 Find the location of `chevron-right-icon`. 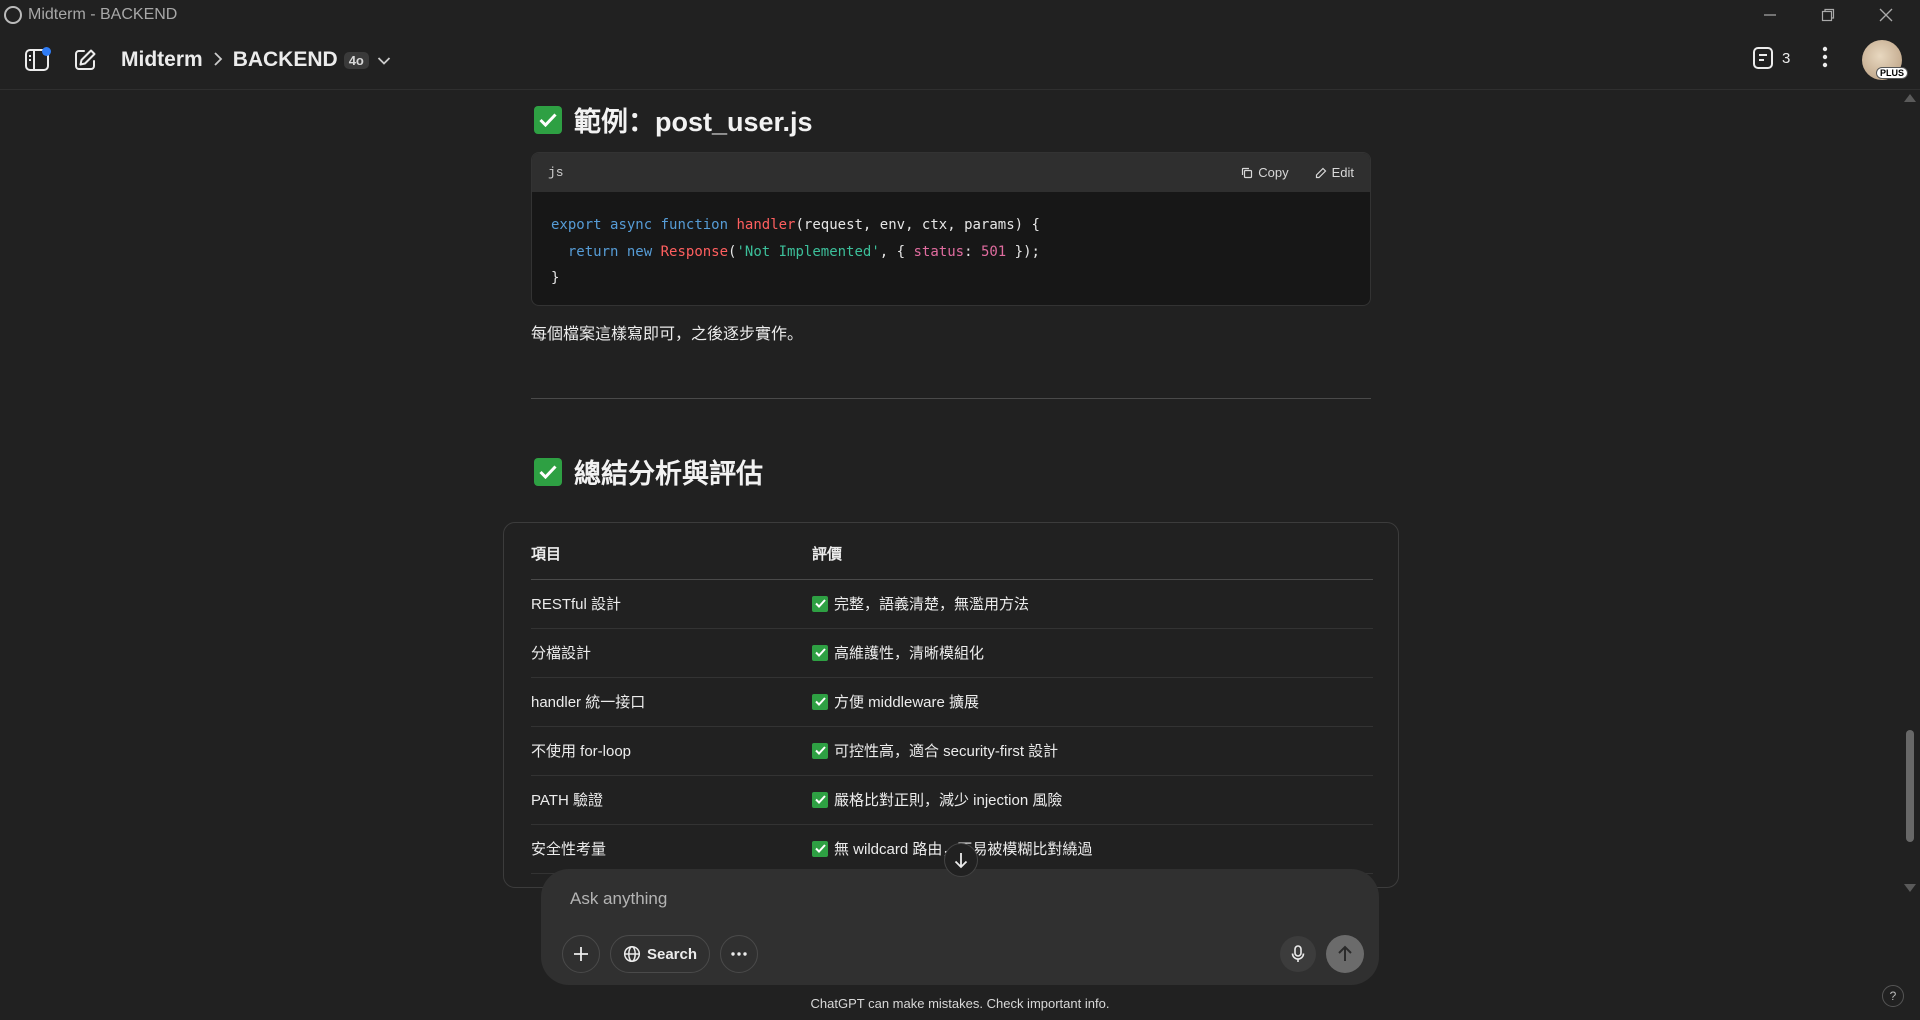

chevron-right-icon is located at coordinates (218, 60).